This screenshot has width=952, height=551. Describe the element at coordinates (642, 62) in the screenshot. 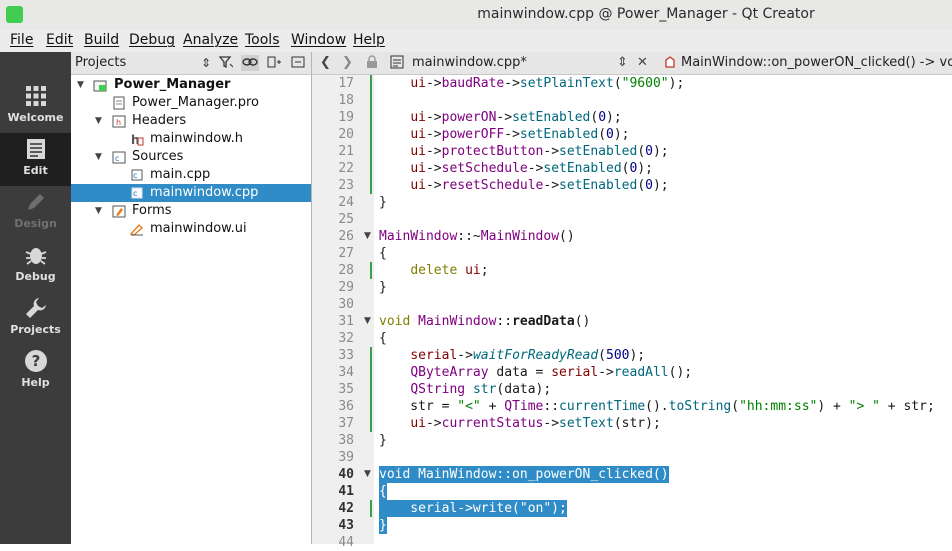

I see `close-file-icon: ✕` at that location.